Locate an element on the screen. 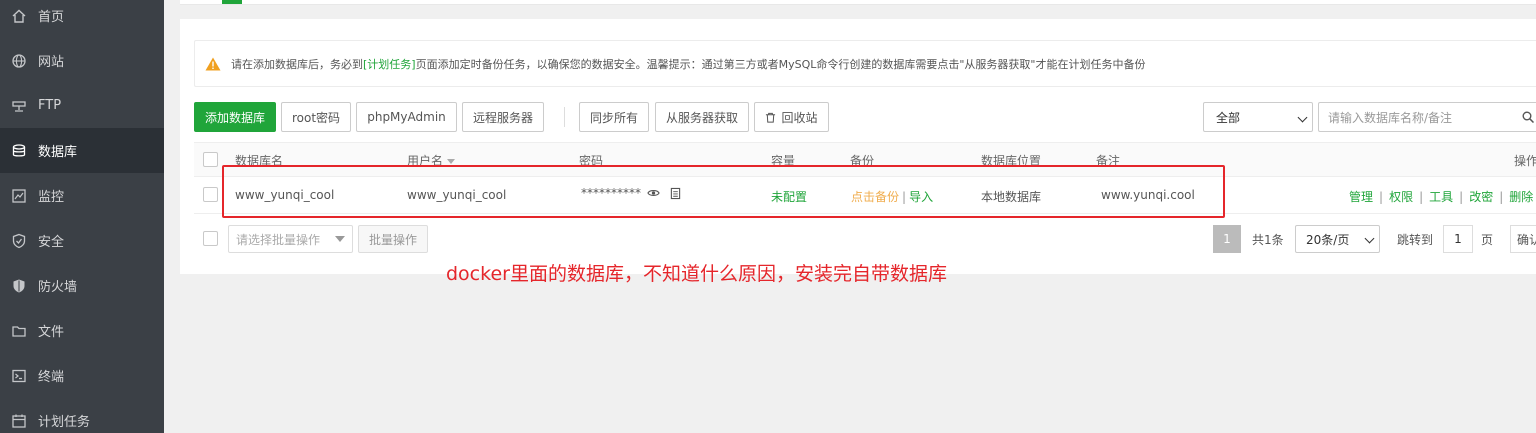 This screenshot has height=433, width=1536. goto-confirm-button: 确认 is located at coordinates (1523, 239).